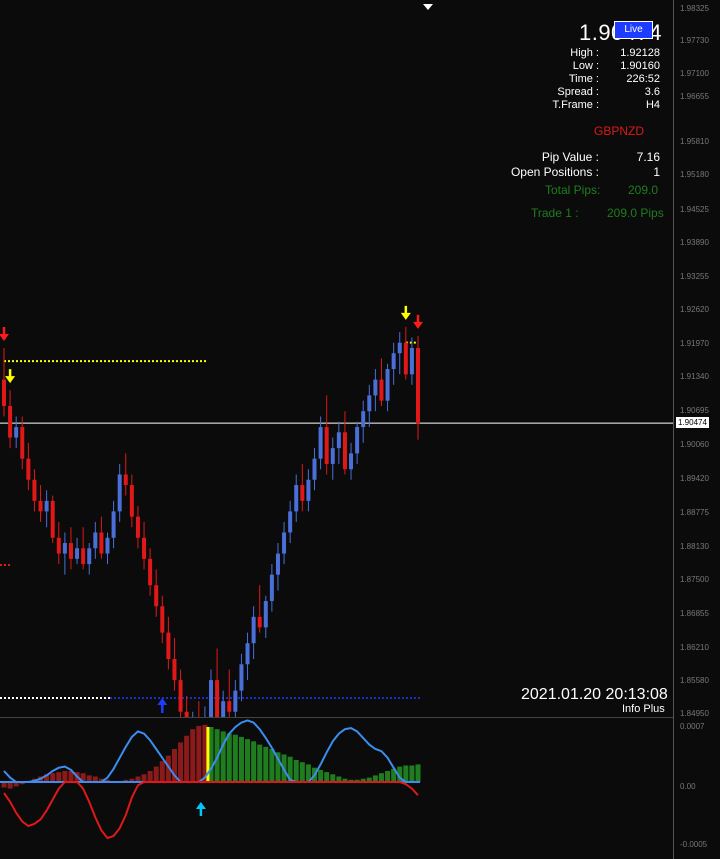 The image size is (720, 859). Describe the element at coordinates (585, 66) in the screenshot. I see `stat-label: Low :` at that location.